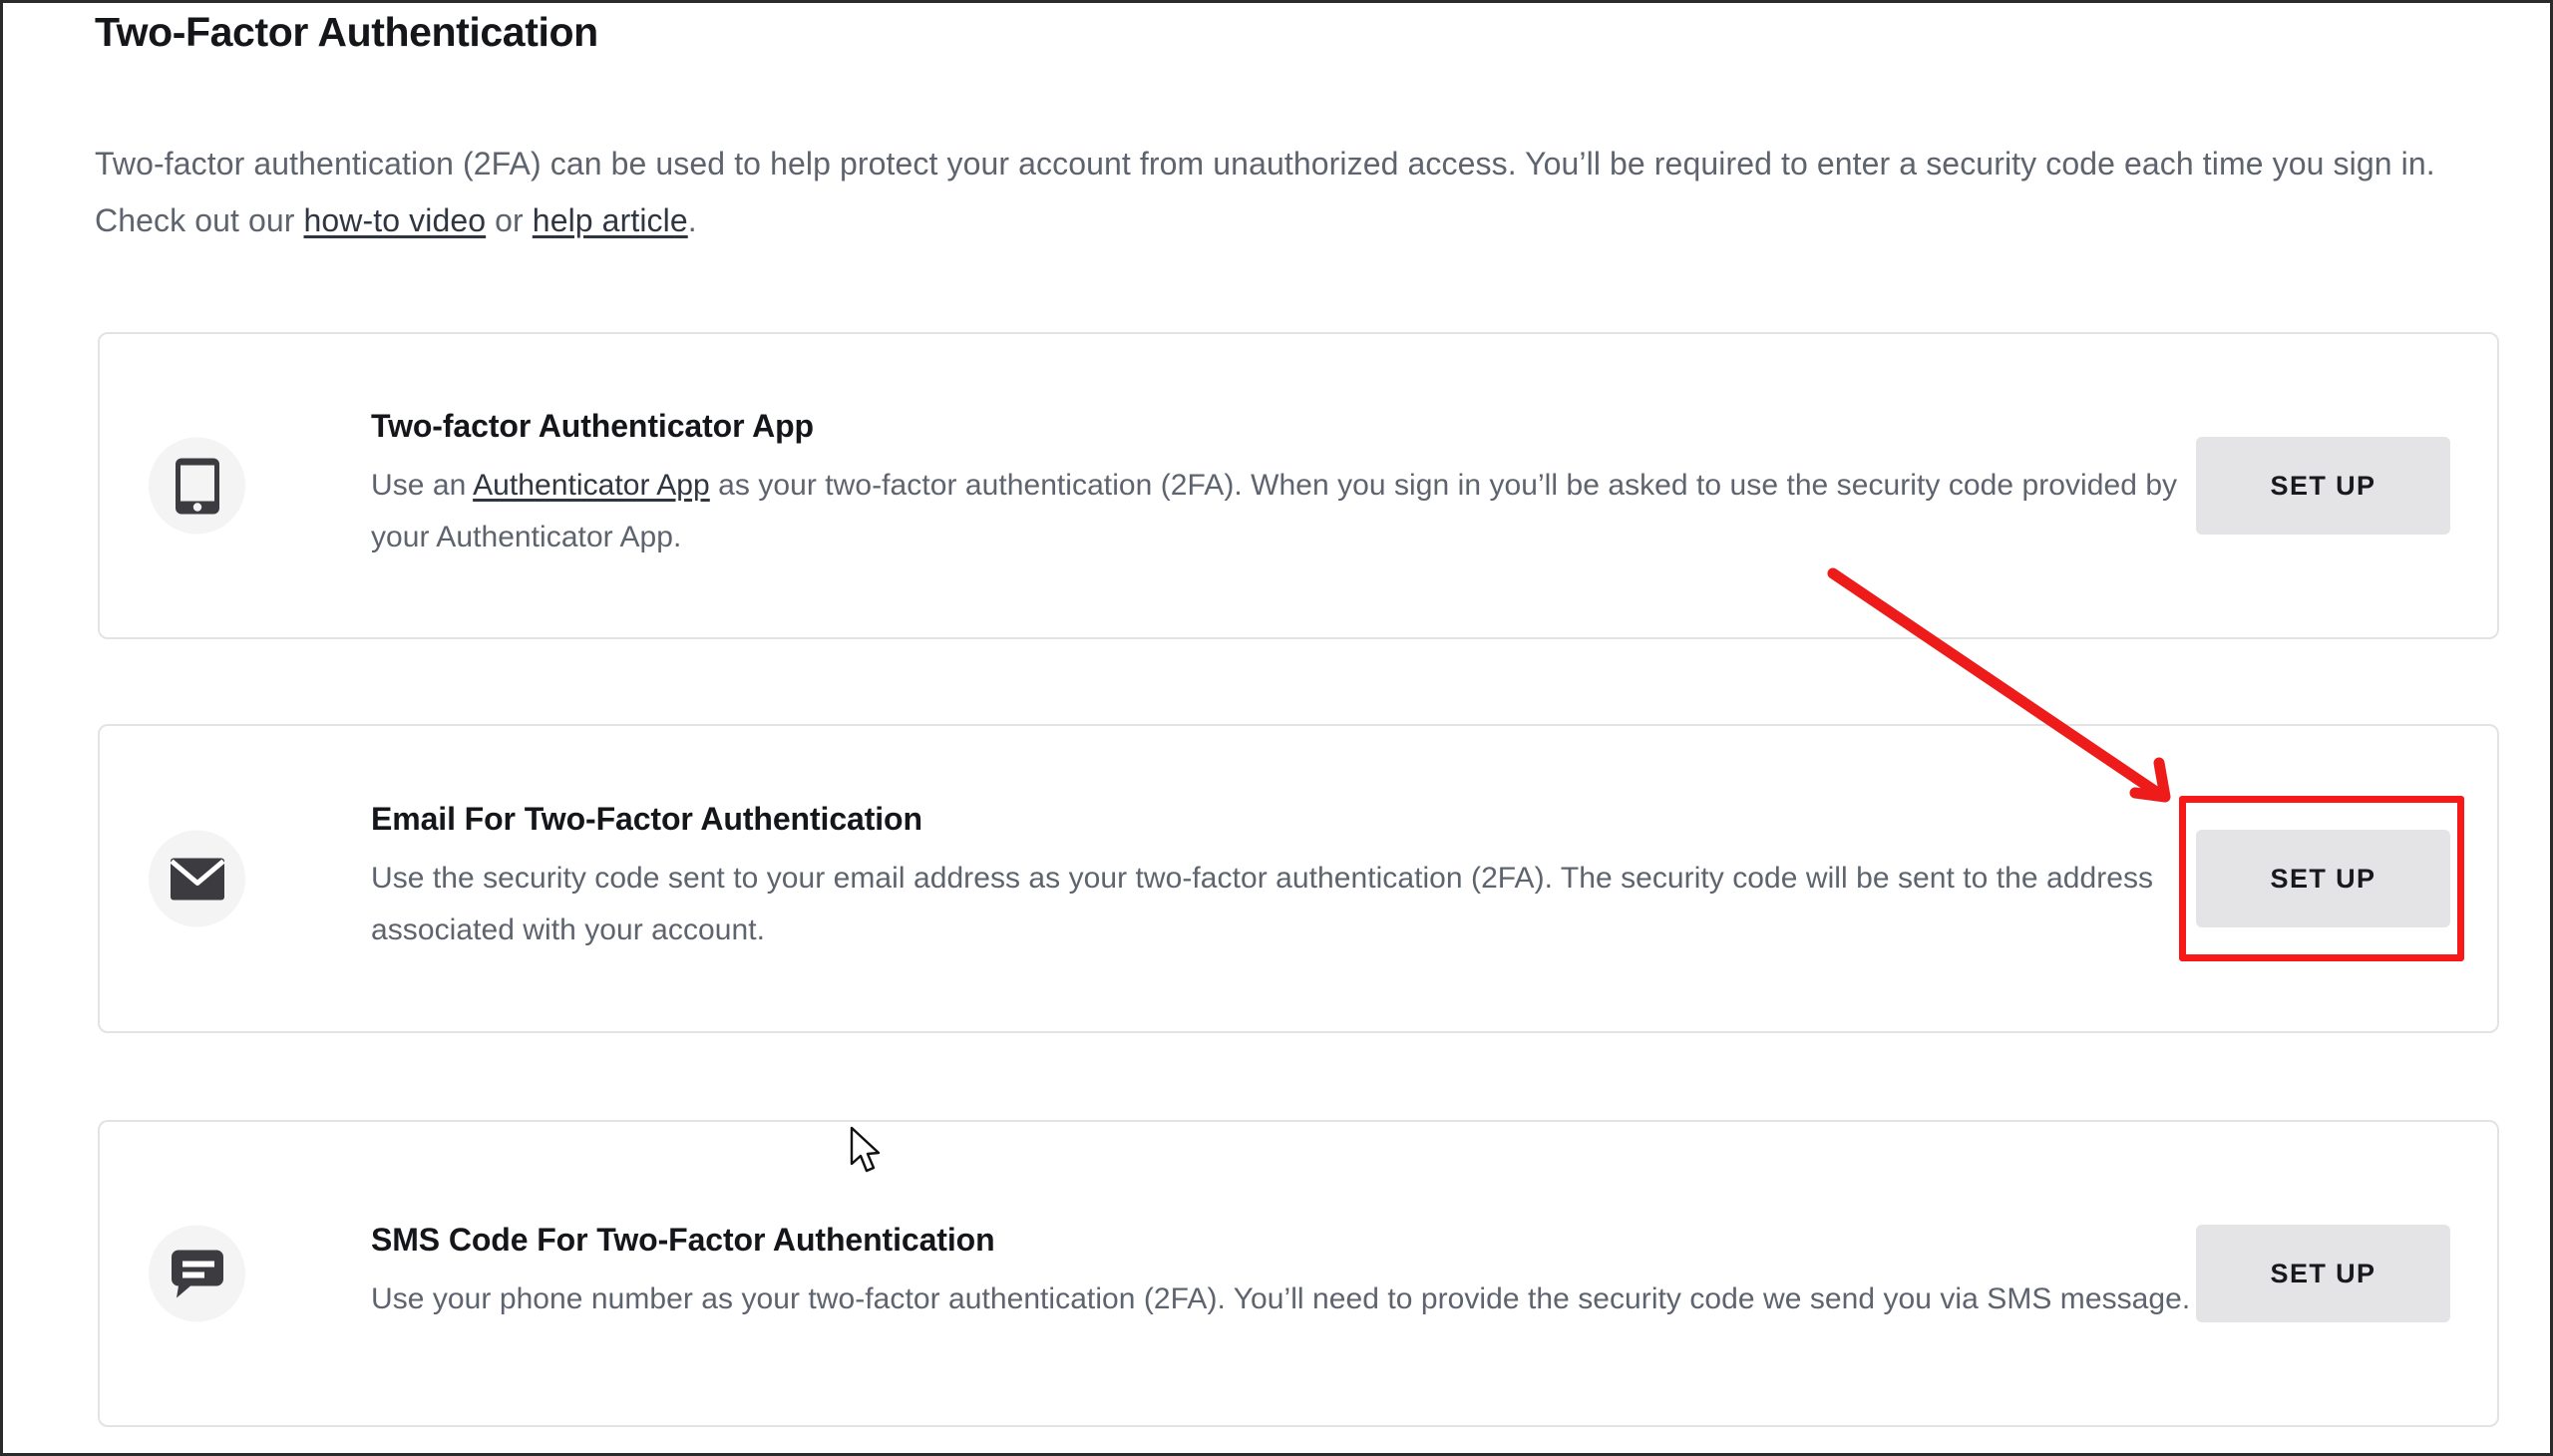  Describe the element at coordinates (683, 1240) in the screenshot. I see `method-title: SMS Code For Two-Factor Authentication` at that location.